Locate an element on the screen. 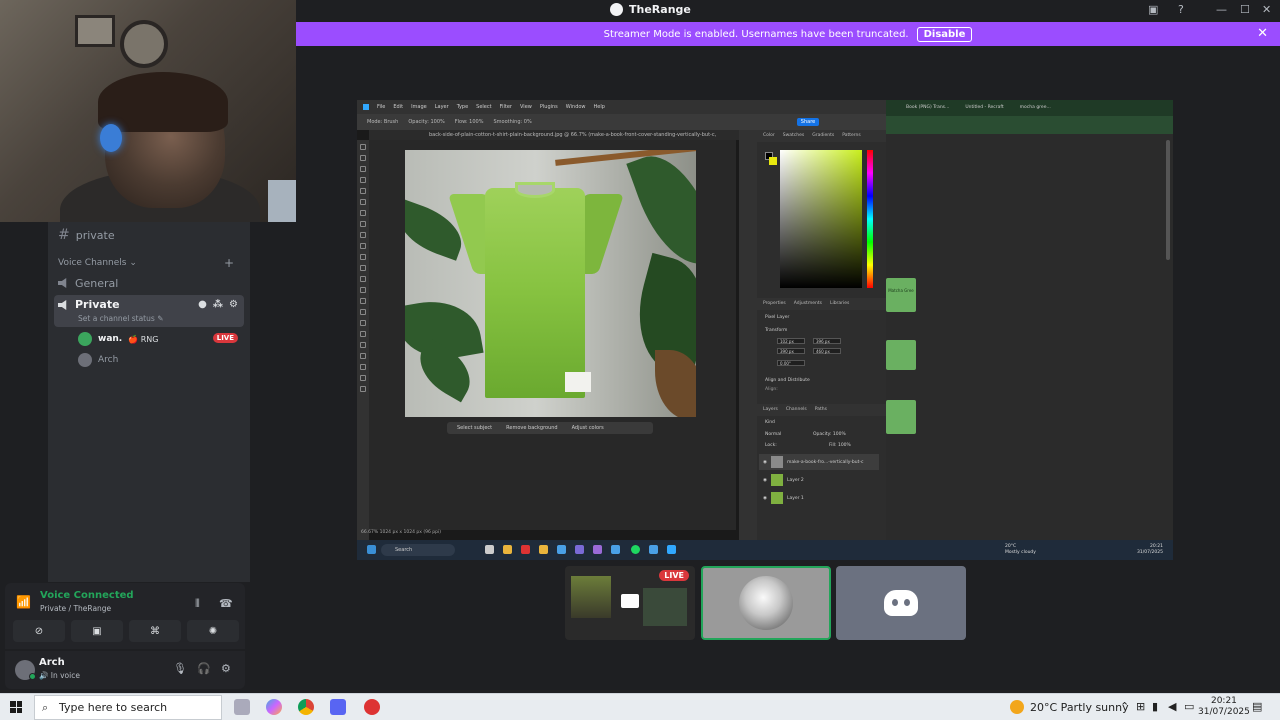  microphone-icon: 🎙 is located at coordinates (180, 668).